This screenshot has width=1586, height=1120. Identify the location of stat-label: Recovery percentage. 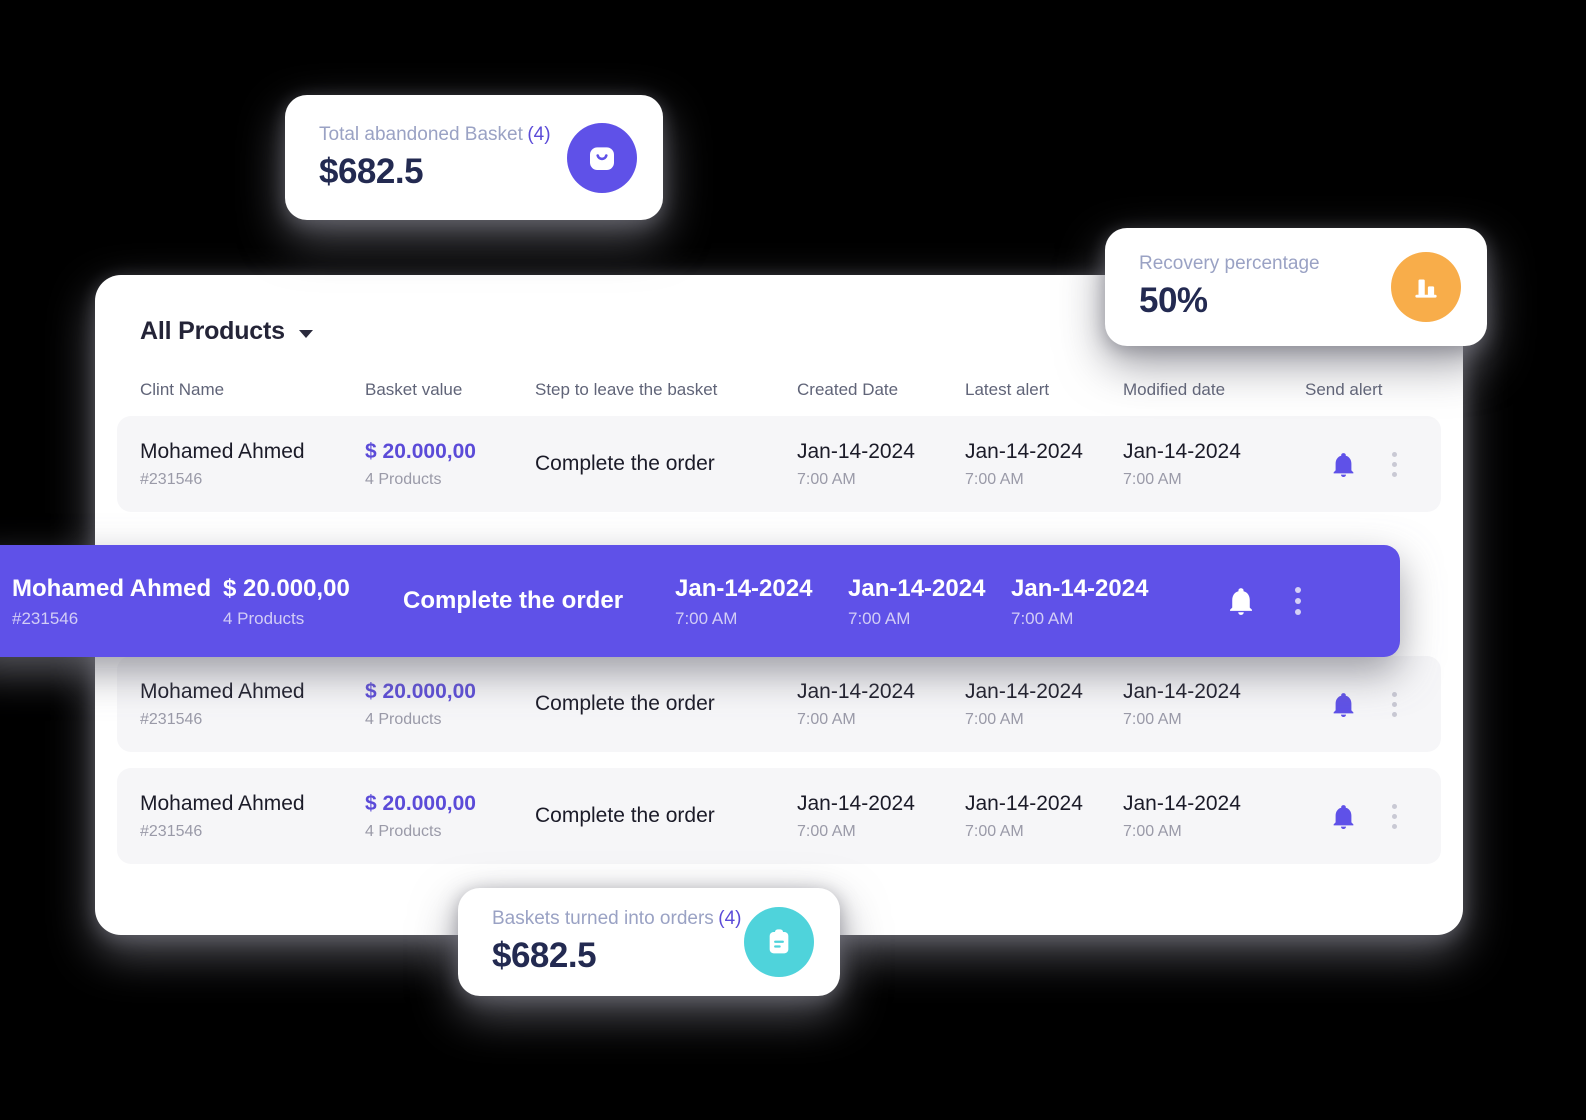
(1229, 263).